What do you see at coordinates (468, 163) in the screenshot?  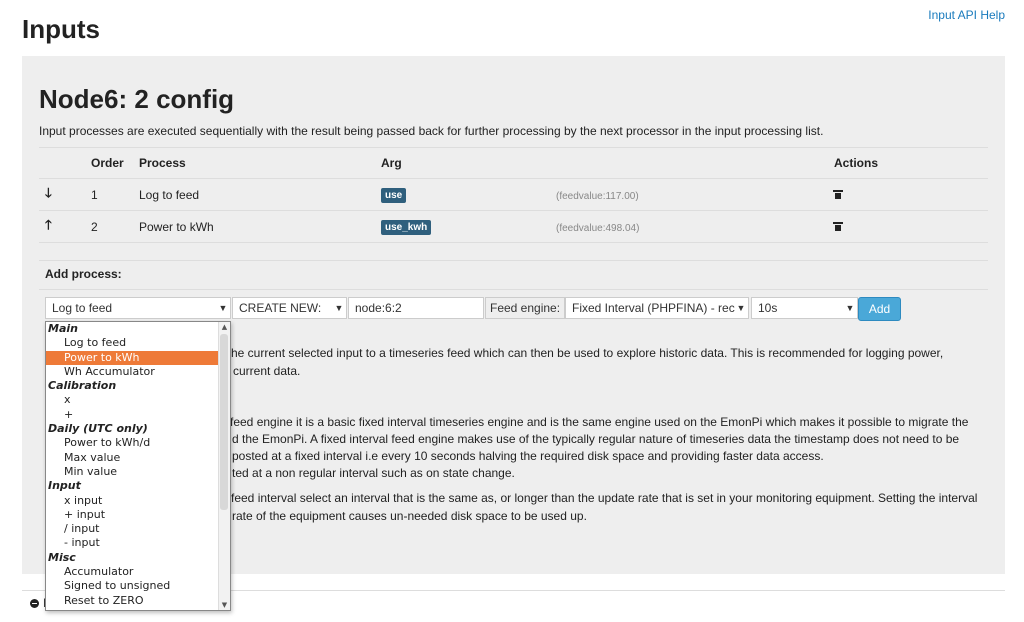 I see `col-arg: Arg` at bounding box center [468, 163].